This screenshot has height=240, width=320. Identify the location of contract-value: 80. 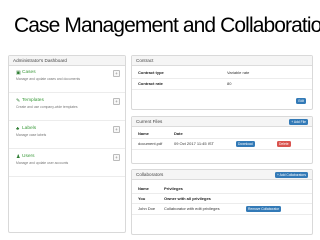
(229, 83).